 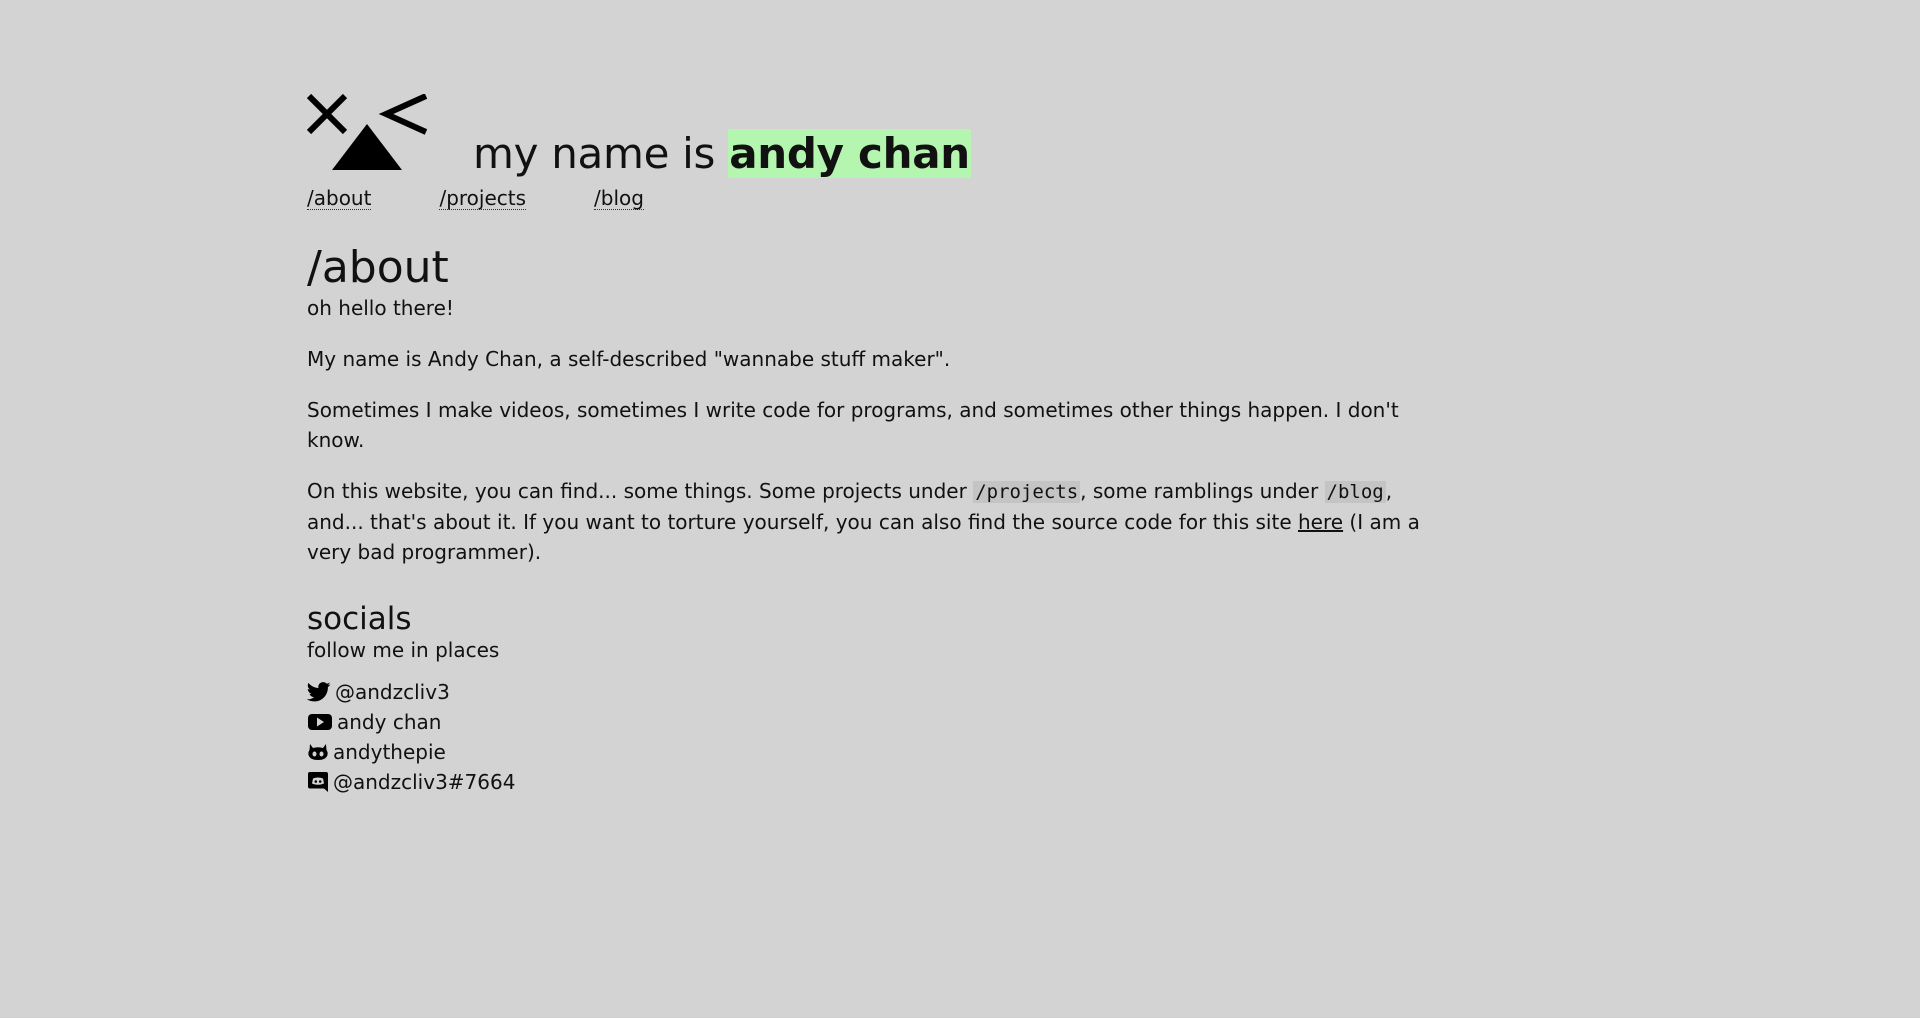 What do you see at coordinates (378, 267) in the screenshot?
I see `page-heading: /about` at bounding box center [378, 267].